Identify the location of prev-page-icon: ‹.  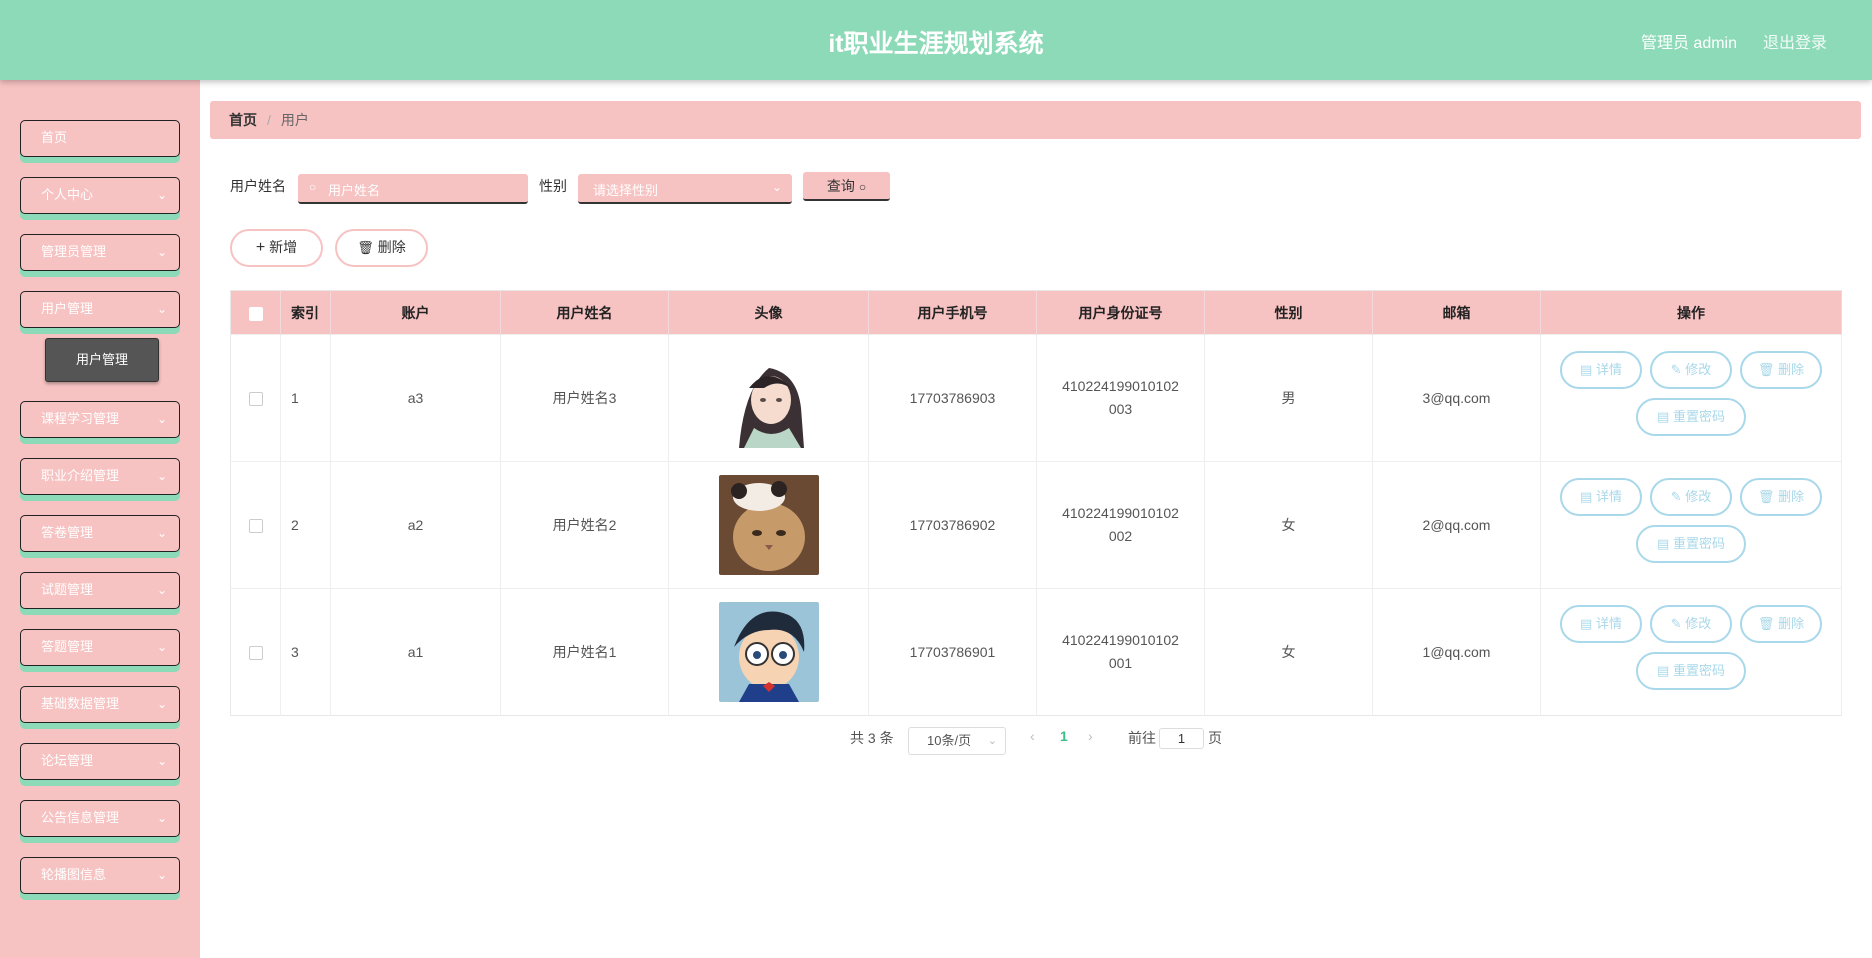
(1032, 736).